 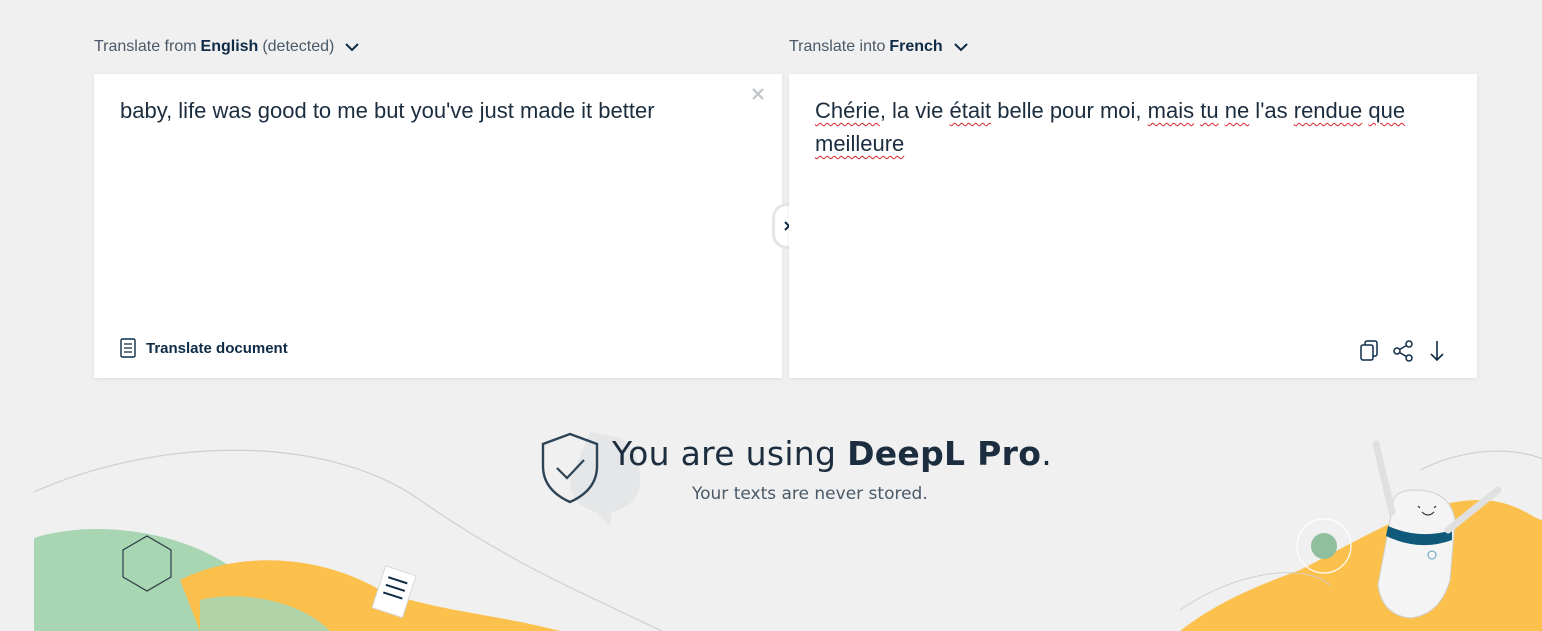 I want to click on download-button, so click(x=1437, y=351).